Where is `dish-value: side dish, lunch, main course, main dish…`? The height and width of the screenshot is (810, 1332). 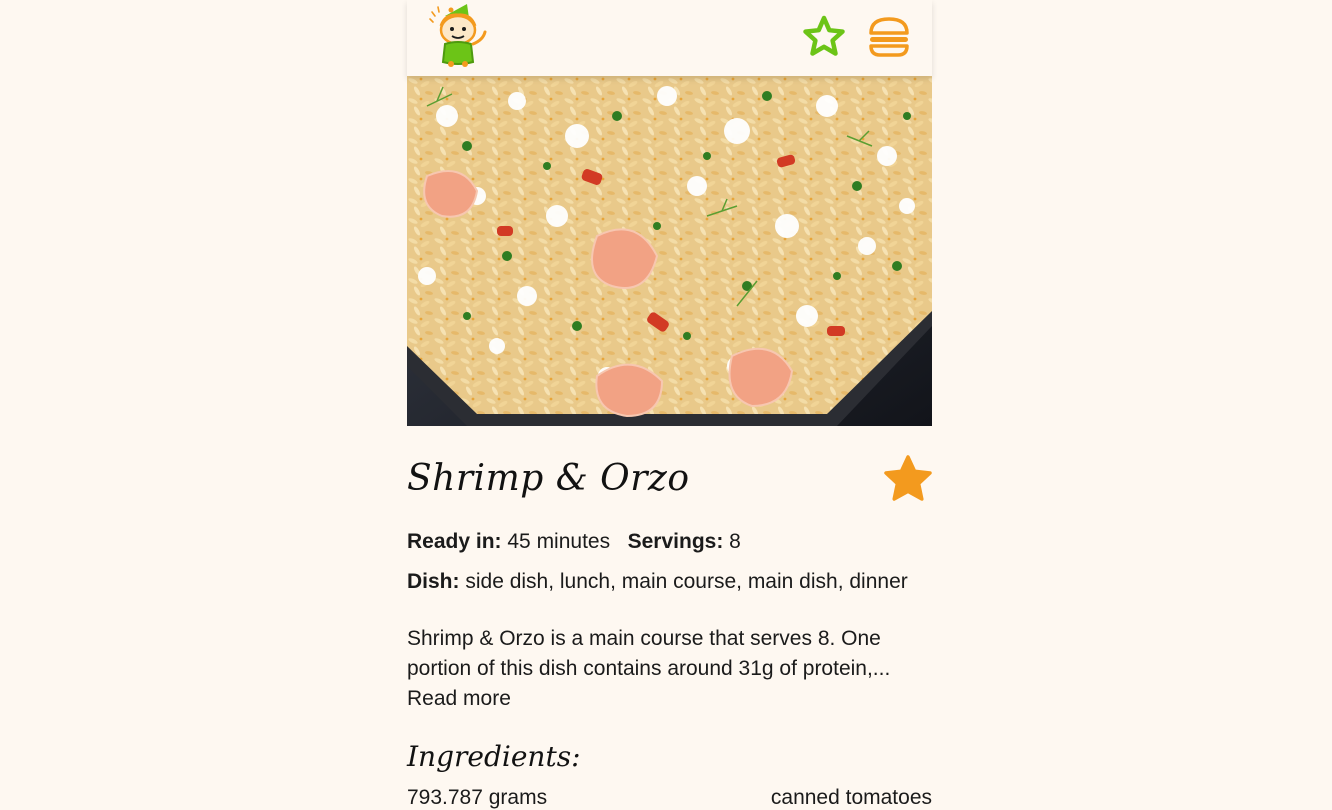
dish-value: side dish, lunch, main course, main dish… is located at coordinates (686, 581).